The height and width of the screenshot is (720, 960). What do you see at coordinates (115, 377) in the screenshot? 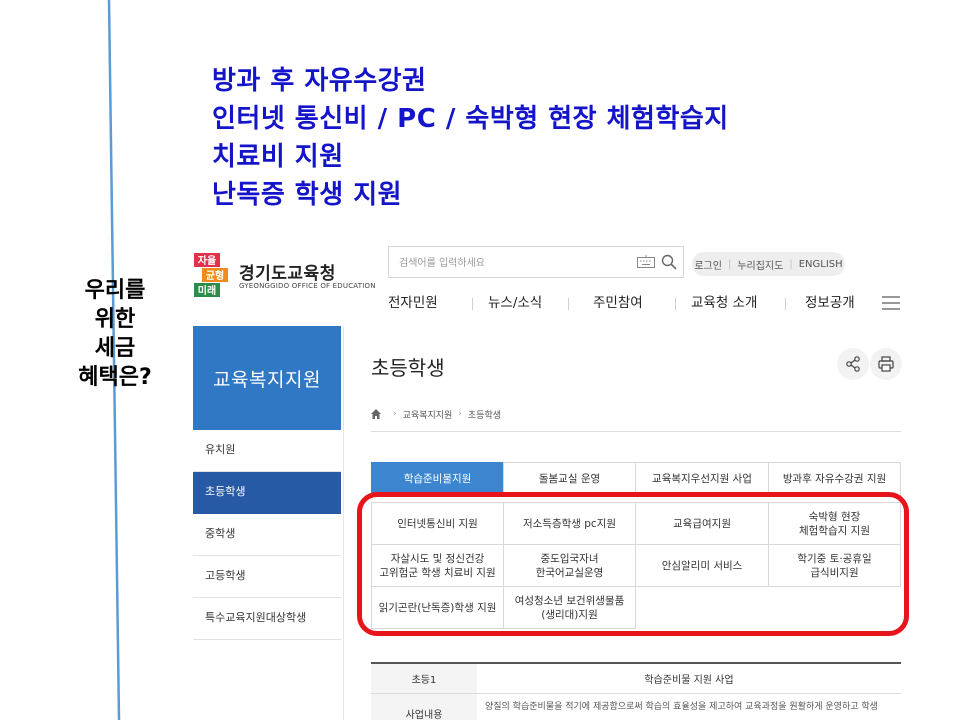
I see `side-question-line: 혜택은?` at bounding box center [115, 377].